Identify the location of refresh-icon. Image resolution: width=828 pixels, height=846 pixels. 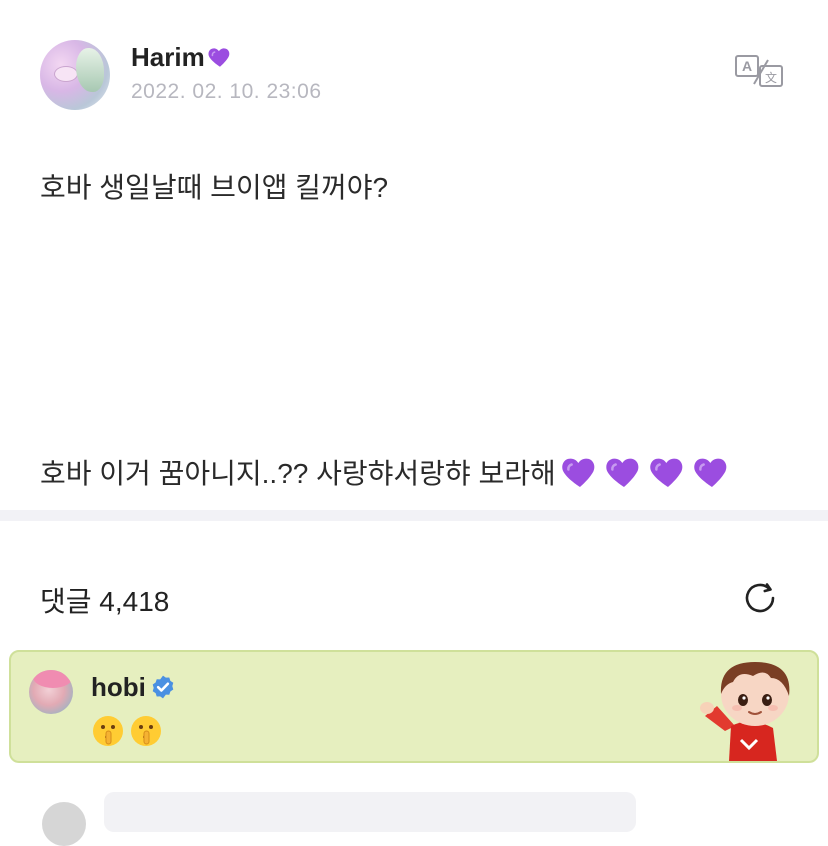
(760, 598).